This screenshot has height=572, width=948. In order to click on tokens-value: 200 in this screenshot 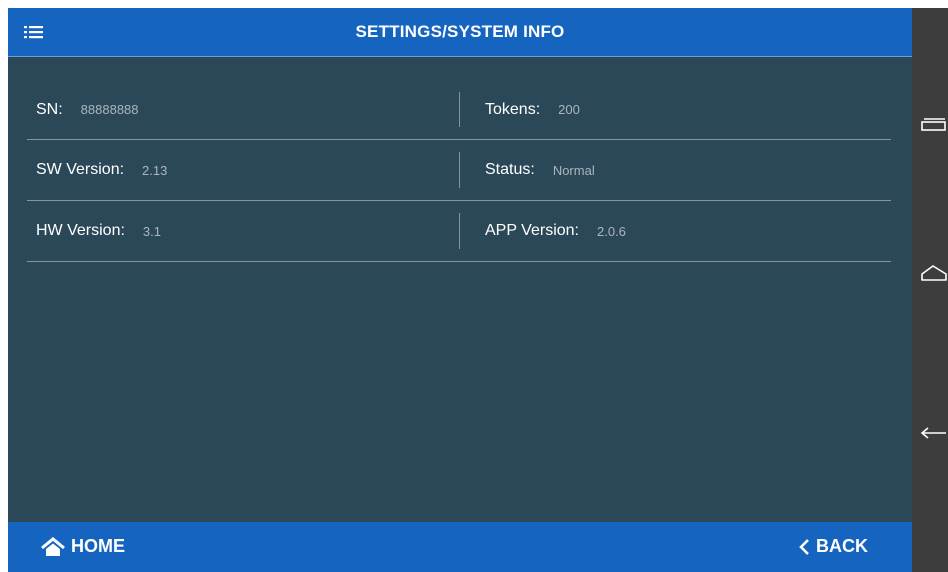, I will do `click(569, 109)`.